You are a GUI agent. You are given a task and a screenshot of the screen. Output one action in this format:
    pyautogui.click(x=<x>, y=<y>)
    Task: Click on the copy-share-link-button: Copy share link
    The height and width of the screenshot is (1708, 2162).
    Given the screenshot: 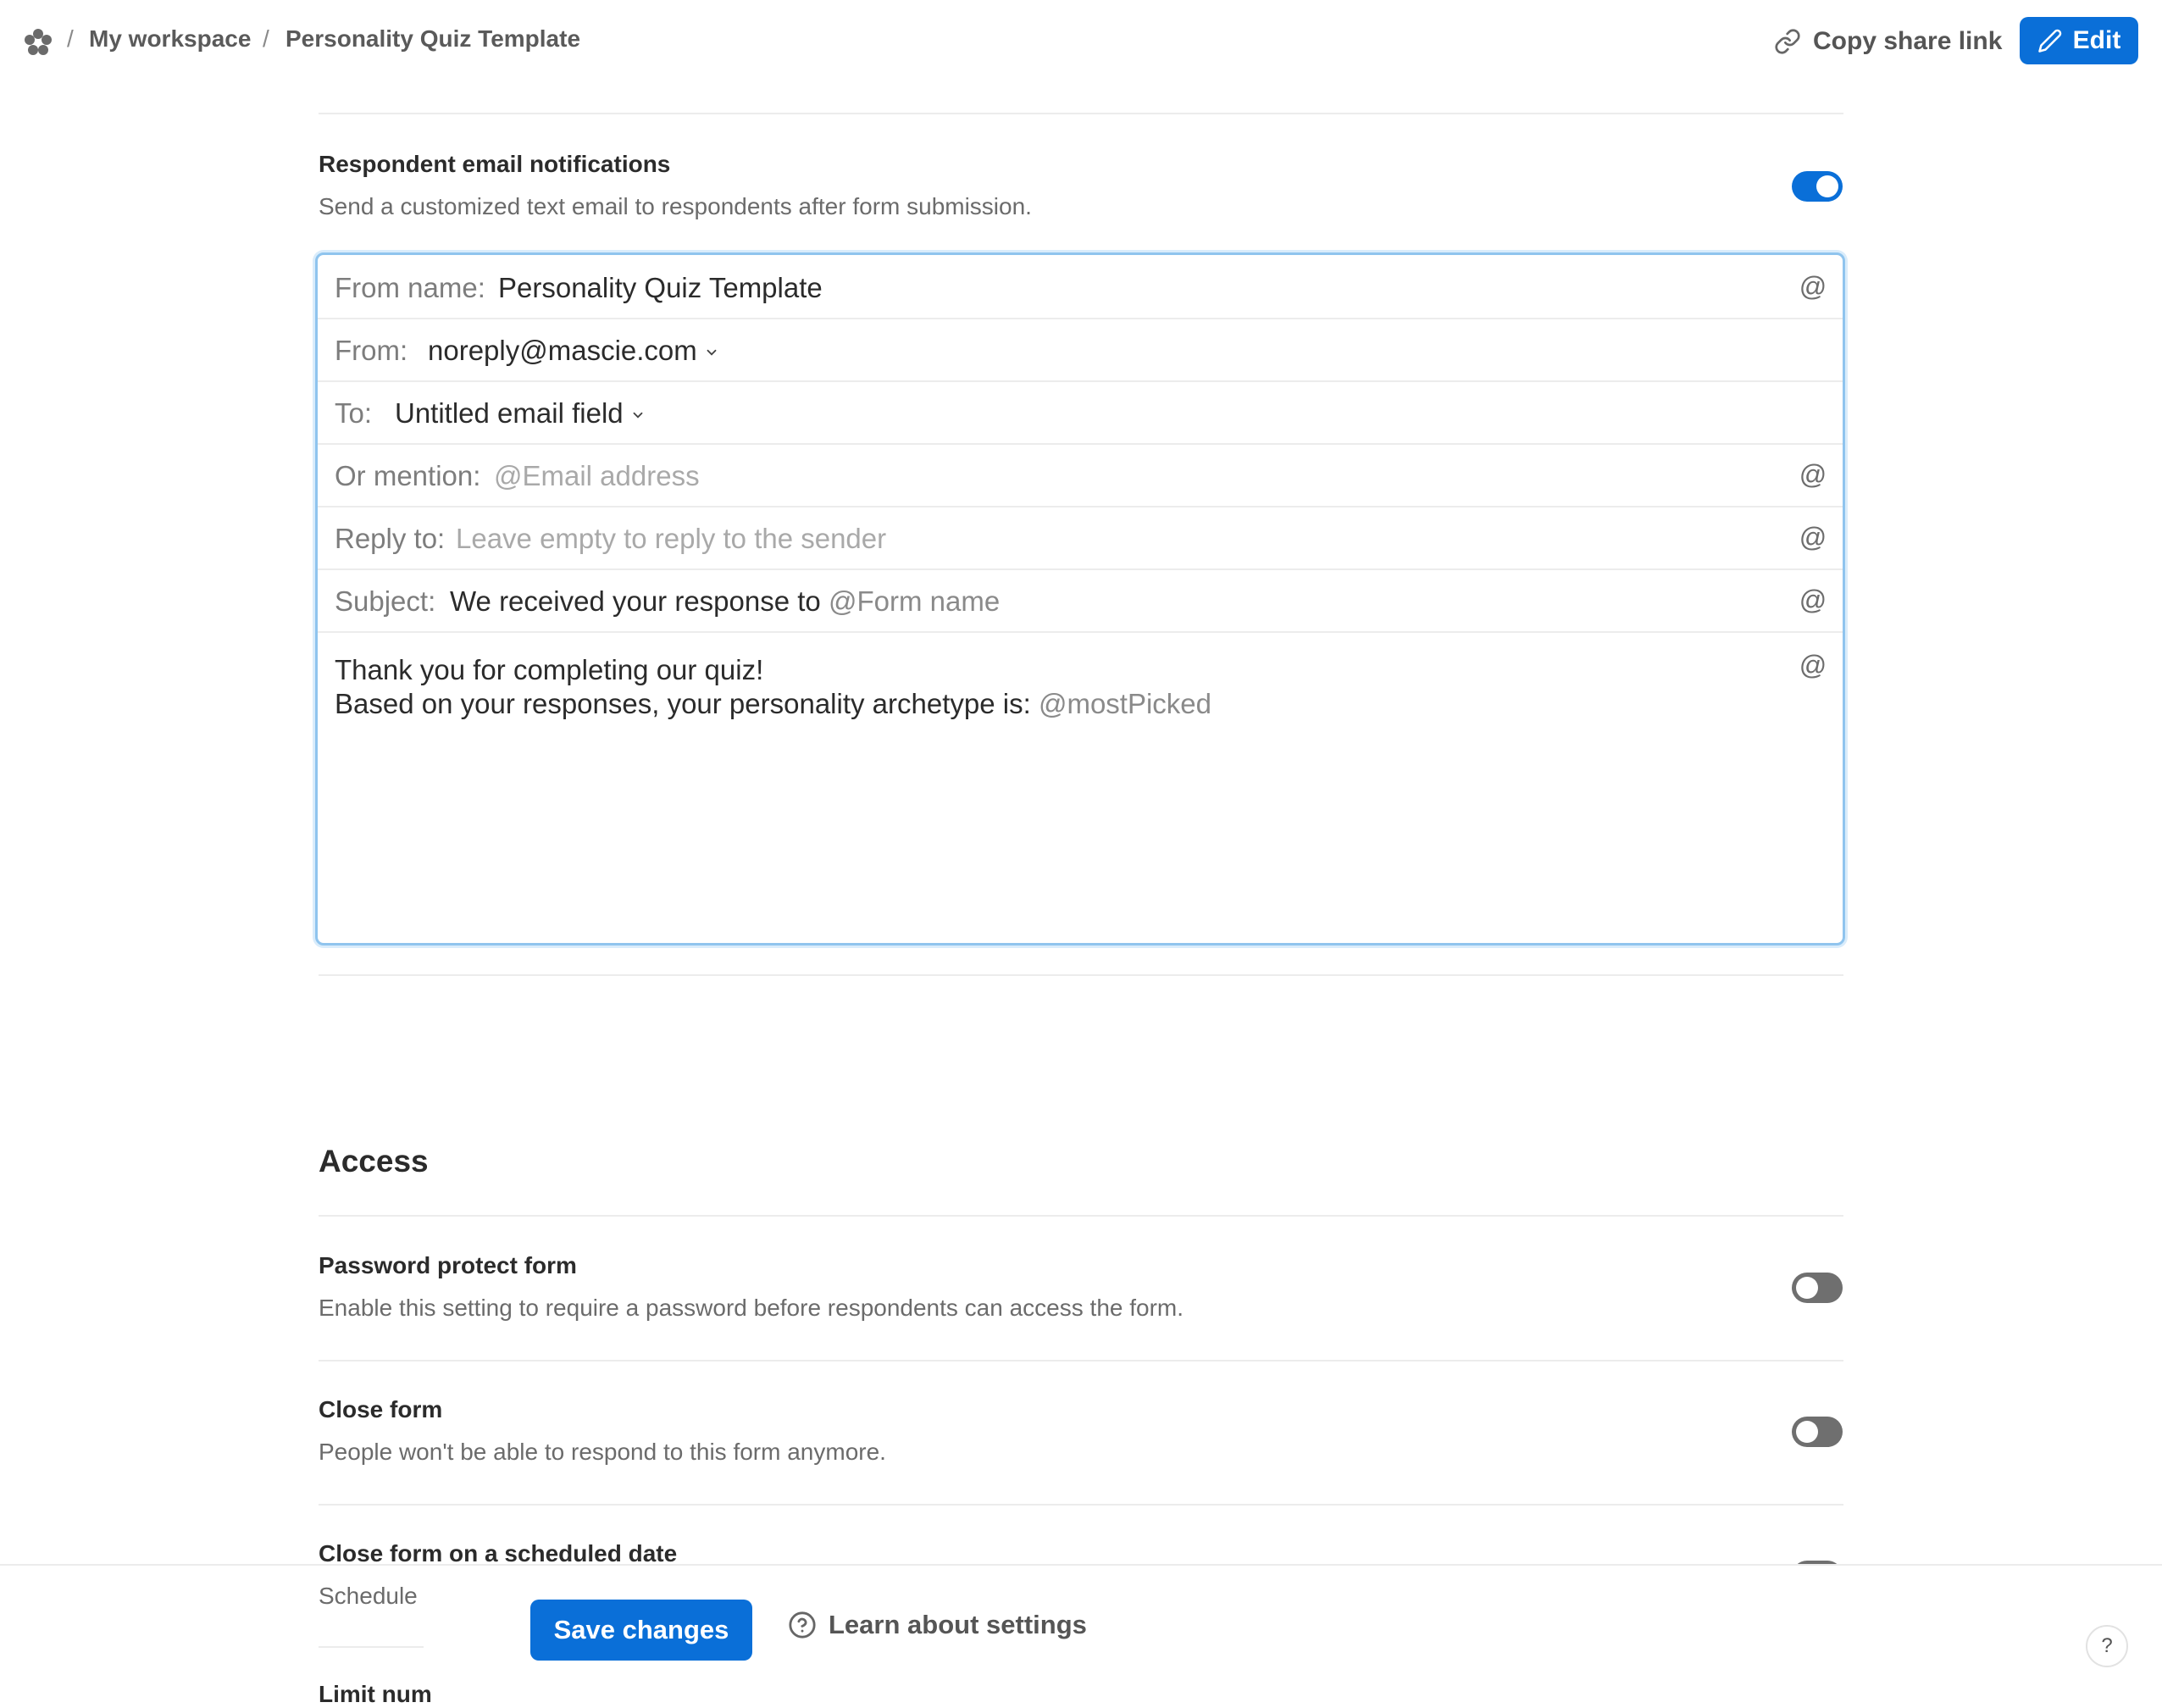 What is the action you would take?
    pyautogui.click(x=1888, y=41)
    